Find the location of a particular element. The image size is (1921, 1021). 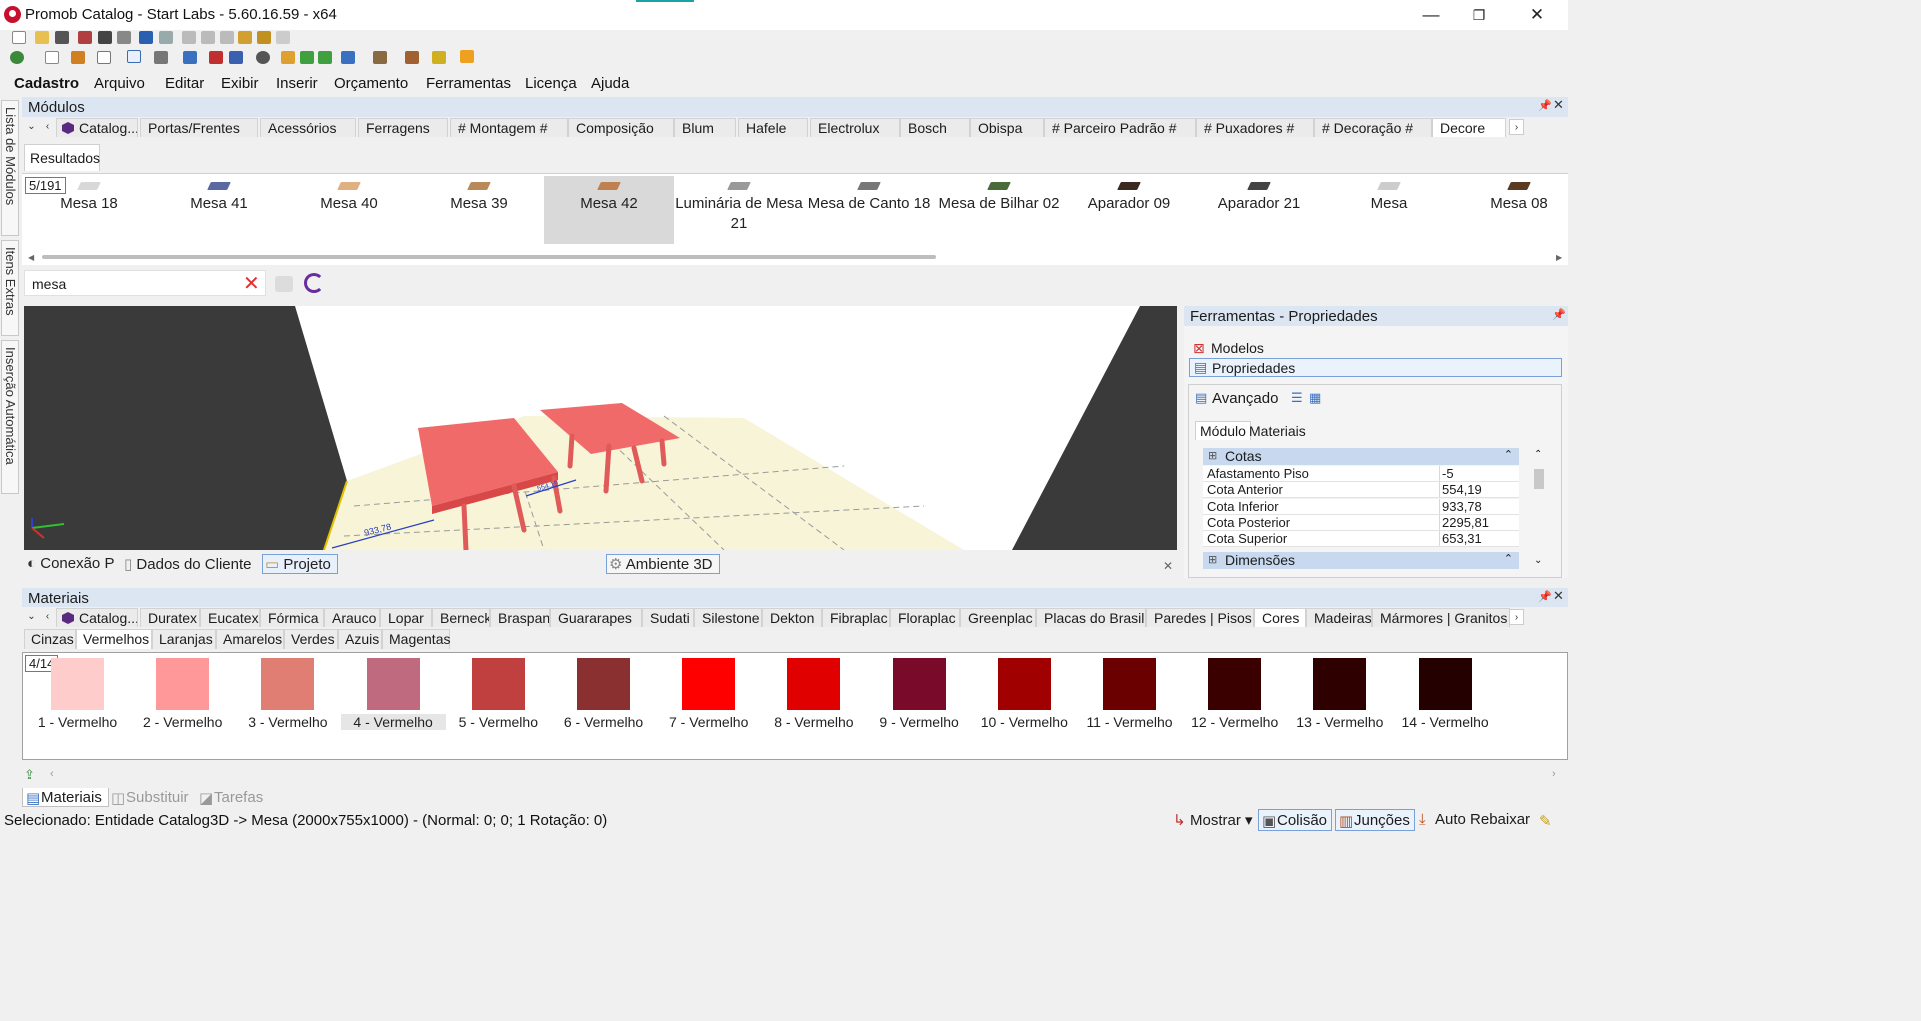

tab-modulo: Módulo is located at coordinates (1223, 430).